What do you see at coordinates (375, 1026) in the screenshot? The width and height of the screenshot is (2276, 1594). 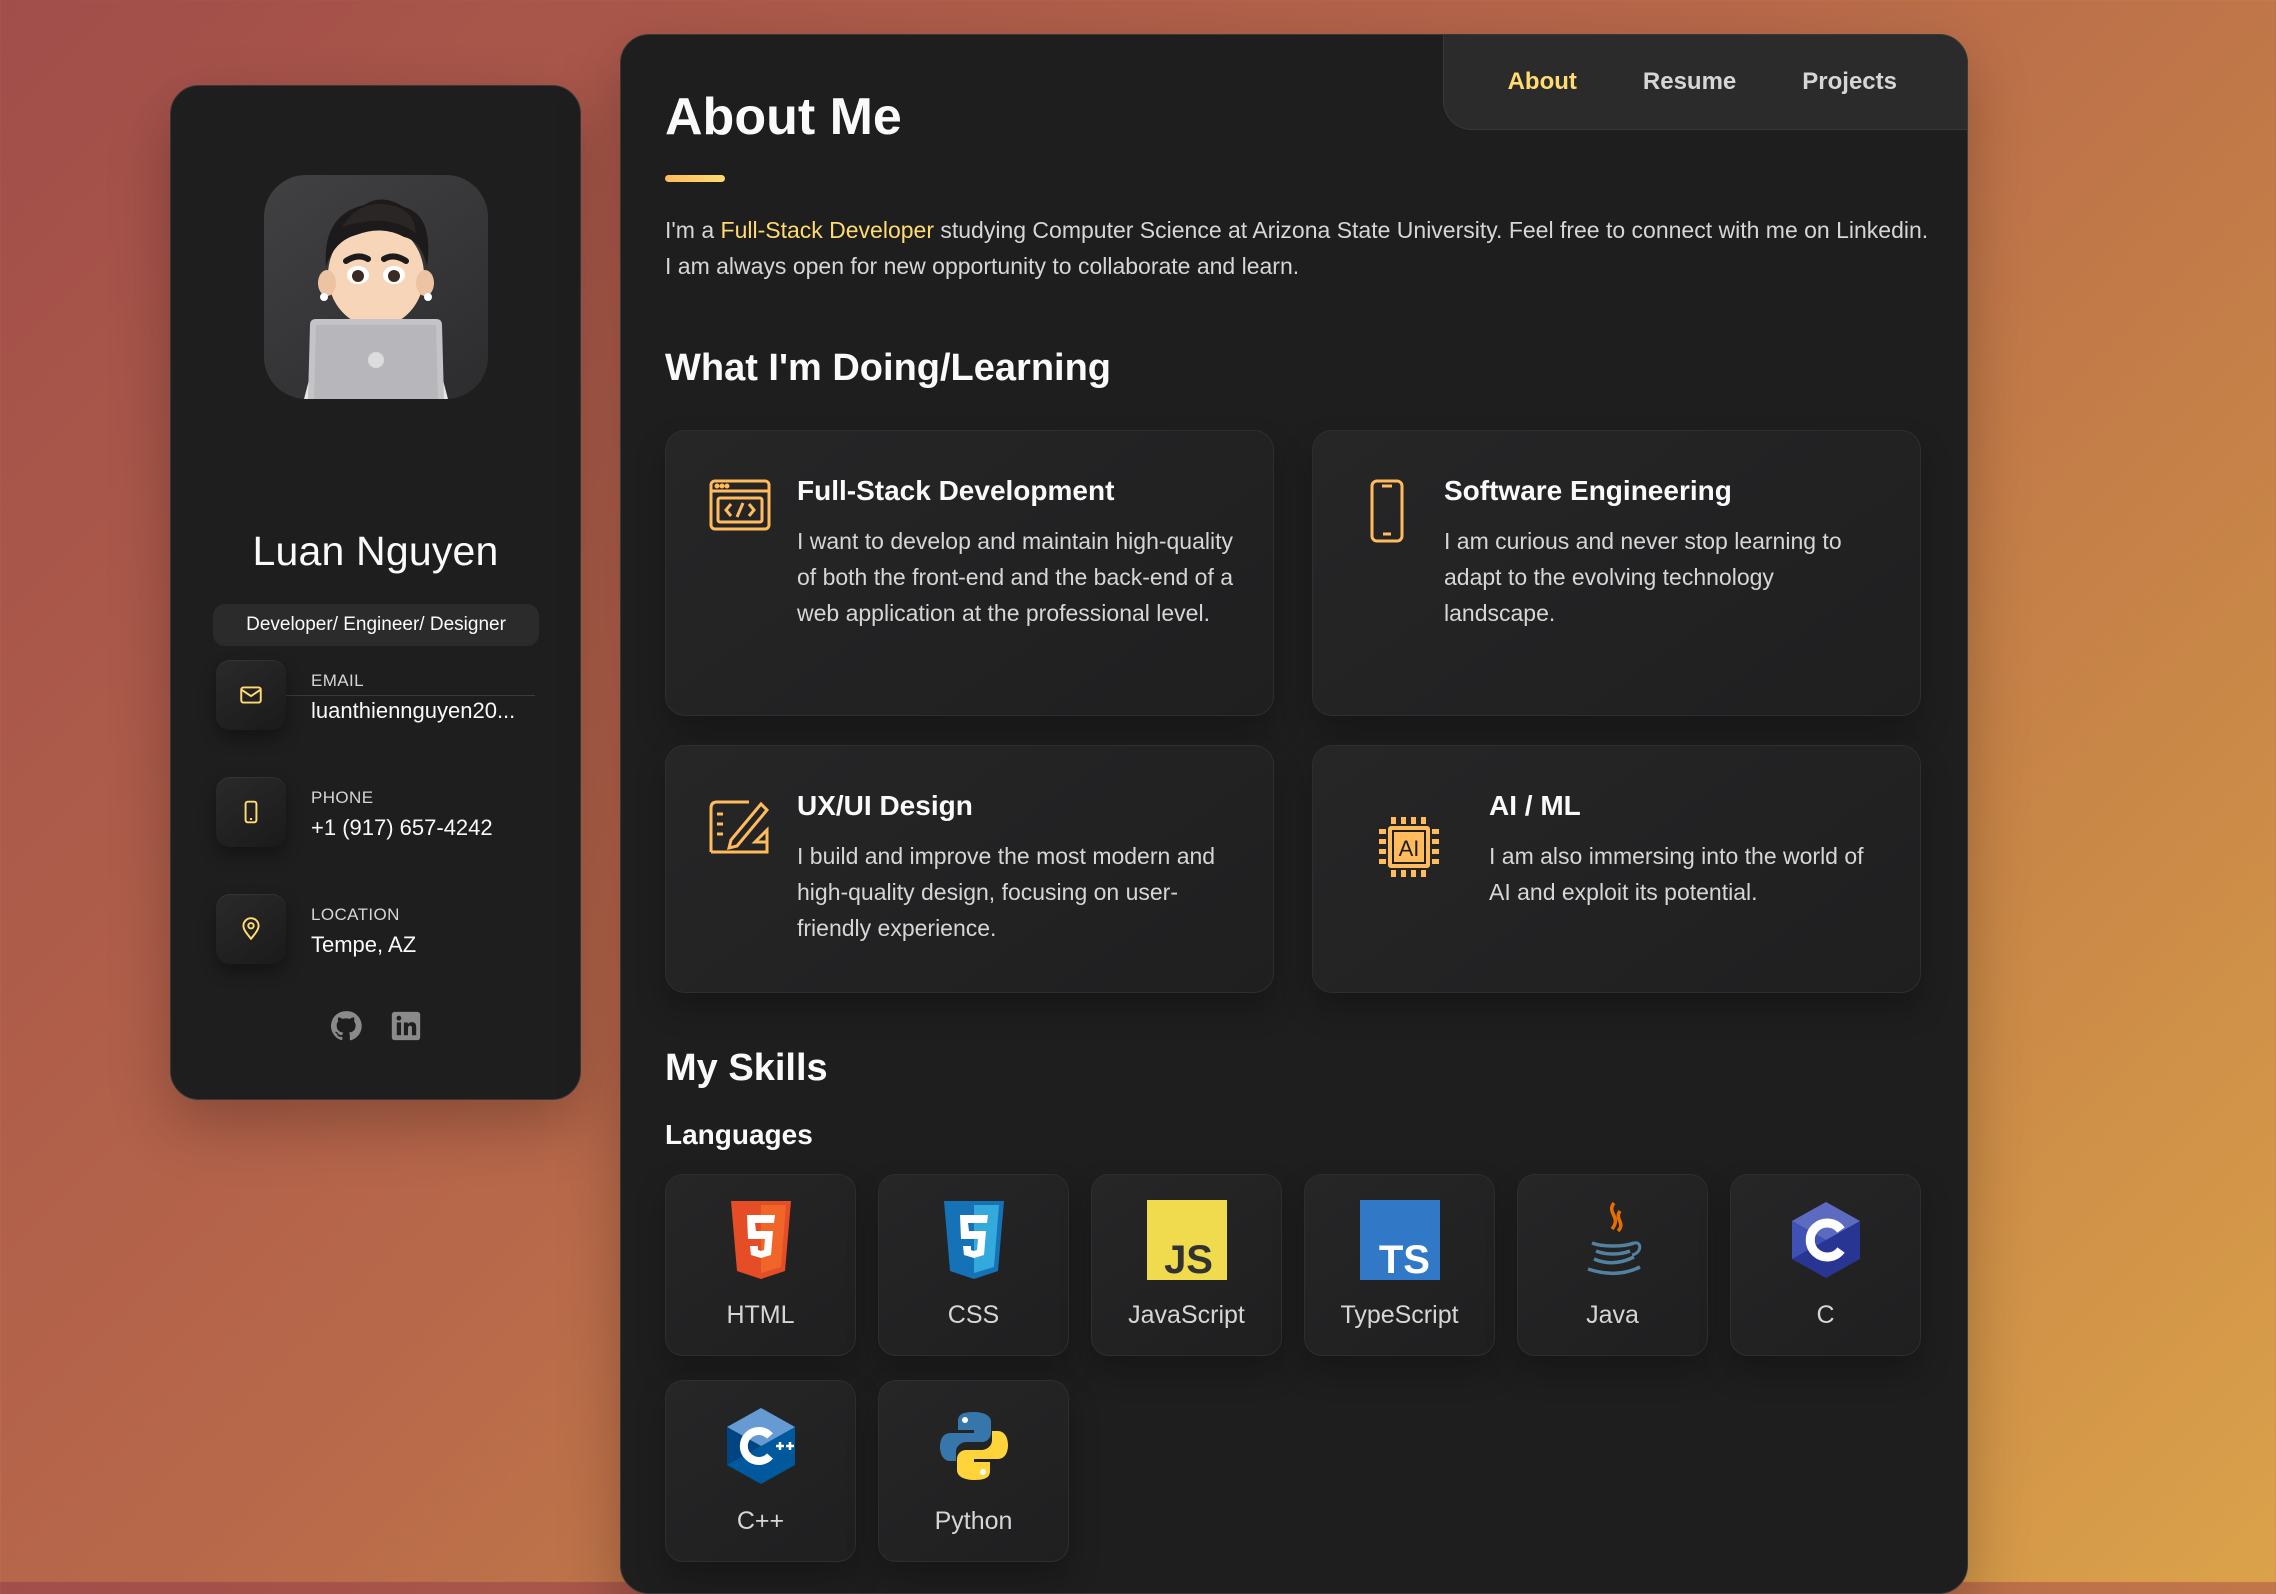 I see `social-links` at bounding box center [375, 1026].